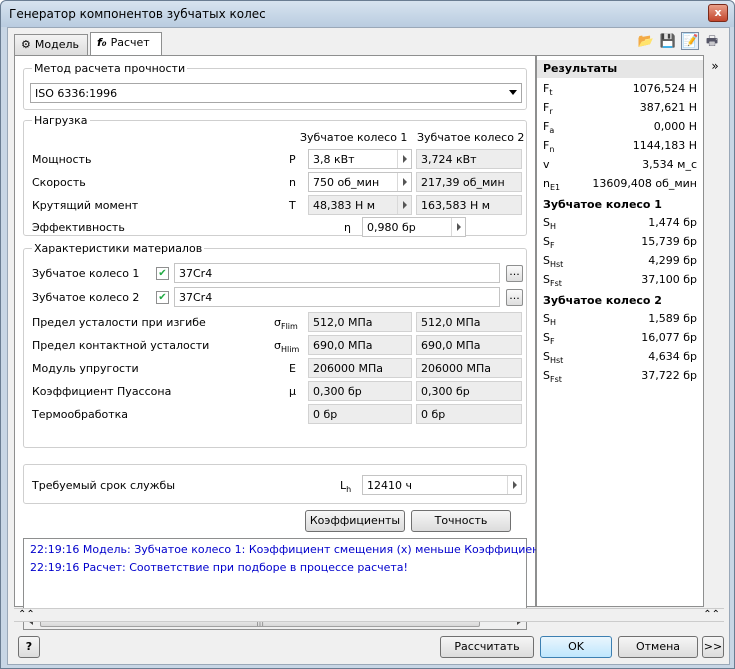  What do you see at coordinates (715, 66) in the screenshot?
I see `collapse-results-icon: »` at bounding box center [715, 66].